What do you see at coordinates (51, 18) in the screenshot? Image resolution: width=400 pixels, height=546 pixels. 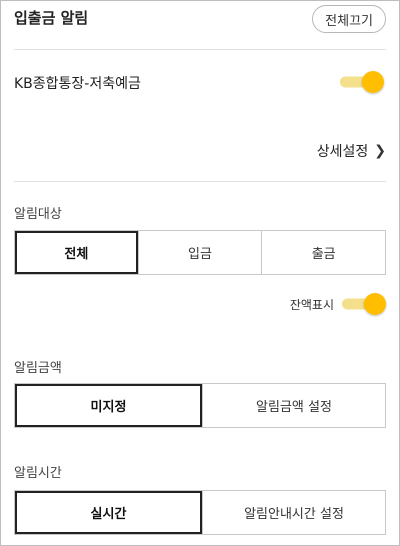 I see `page-title: 입출금 알림` at bounding box center [51, 18].